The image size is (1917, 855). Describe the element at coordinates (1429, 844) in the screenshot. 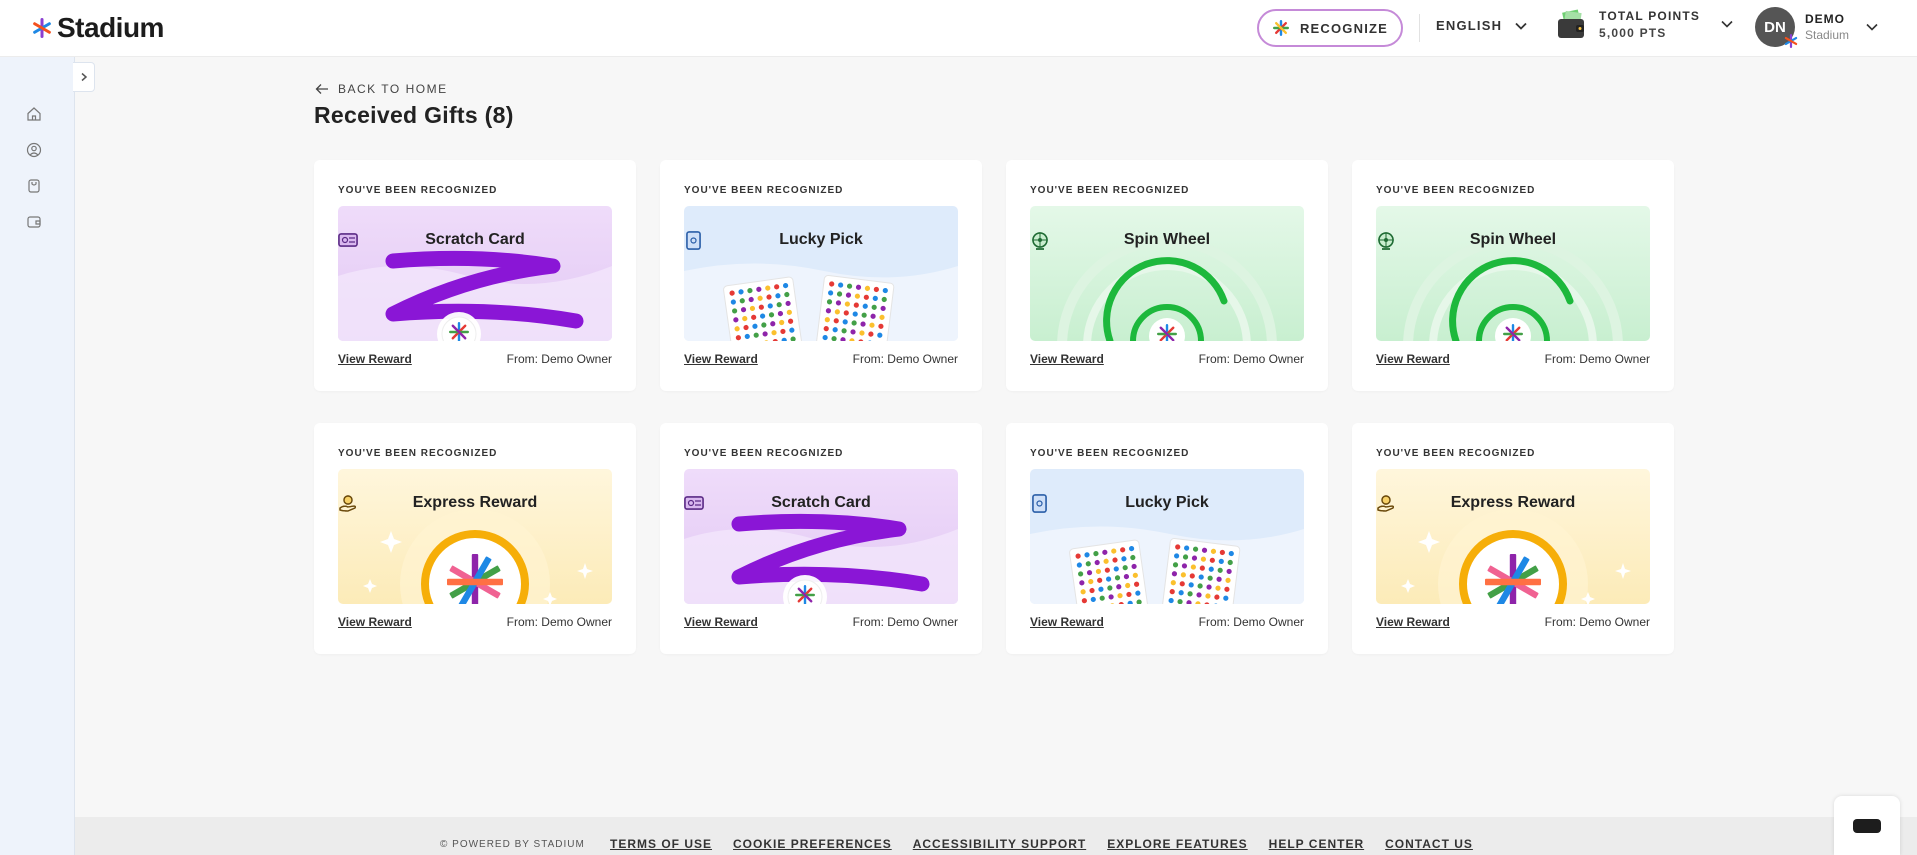

I see `footer-link-contact: CONTACT US` at that location.